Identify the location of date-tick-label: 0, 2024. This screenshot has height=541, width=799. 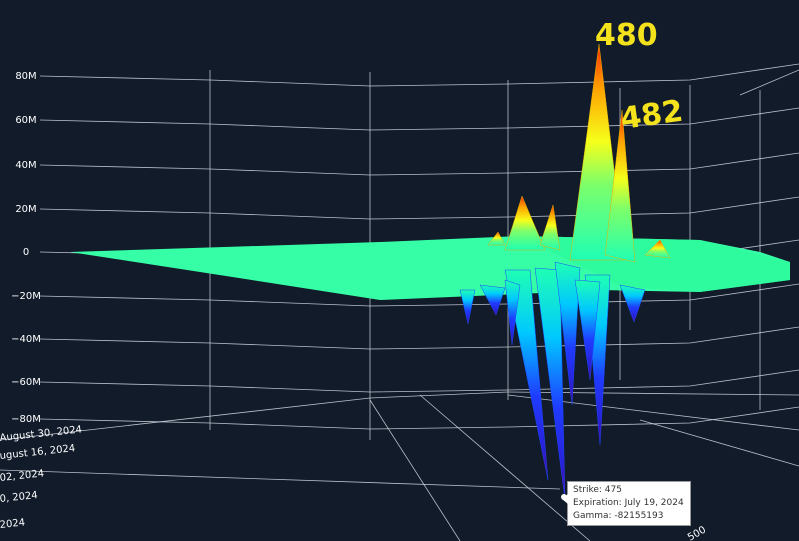
(19, 497).